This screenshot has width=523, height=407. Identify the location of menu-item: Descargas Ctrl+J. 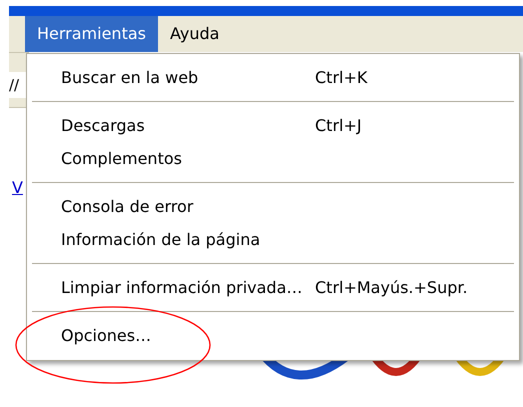
(273, 125).